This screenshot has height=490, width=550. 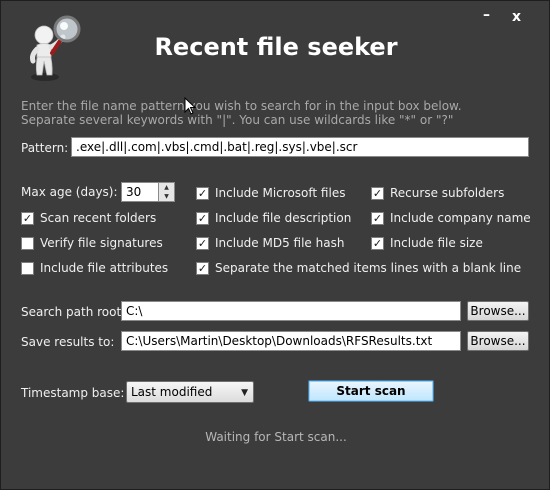 What do you see at coordinates (104, 268) in the screenshot?
I see `checkbox-label: Include file attributes` at bounding box center [104, 268].